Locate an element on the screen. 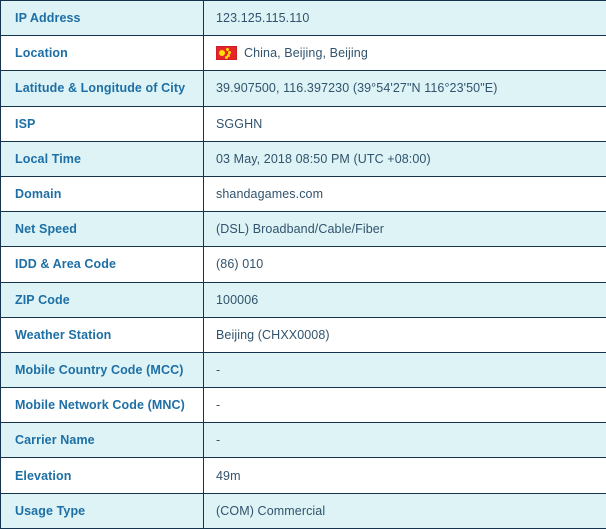 The width and height of the screenshot is (606, 529). row-value: shandagames.com is located at coordinates (404, 194).